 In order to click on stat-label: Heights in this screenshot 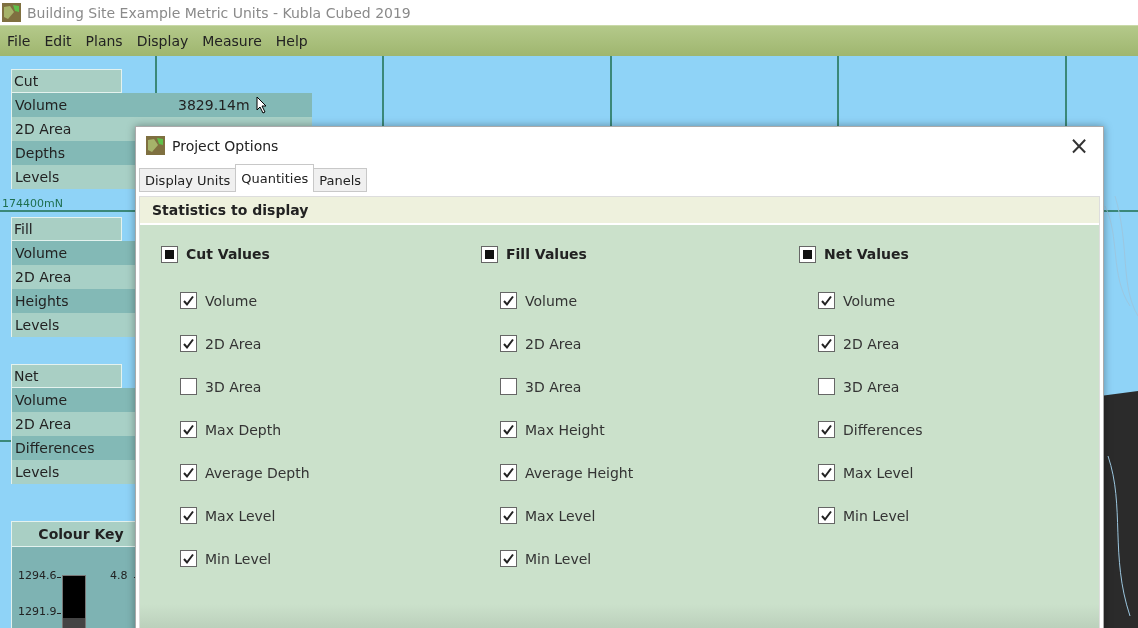, I will do `click(42, 301)`.